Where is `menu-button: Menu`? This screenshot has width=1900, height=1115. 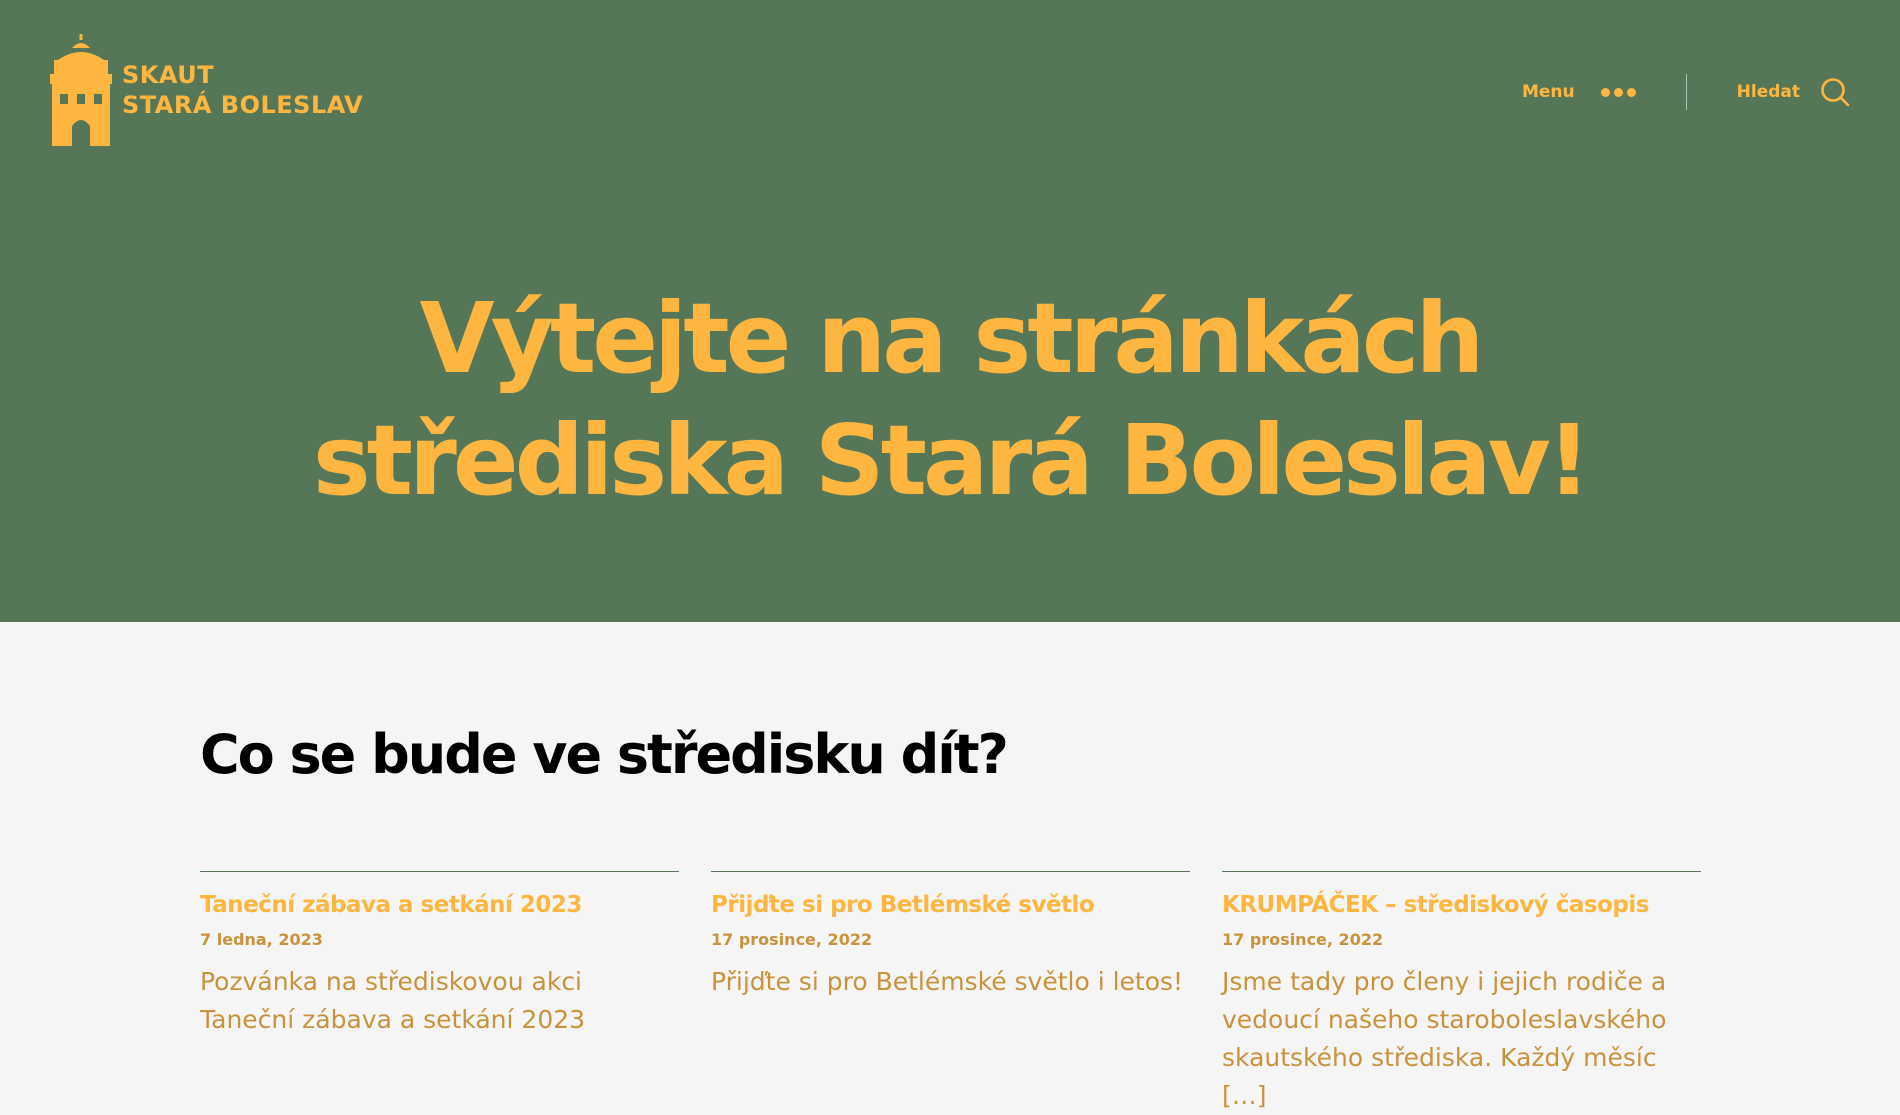 menu-button: Menu is located at coordinates (1579, 92).